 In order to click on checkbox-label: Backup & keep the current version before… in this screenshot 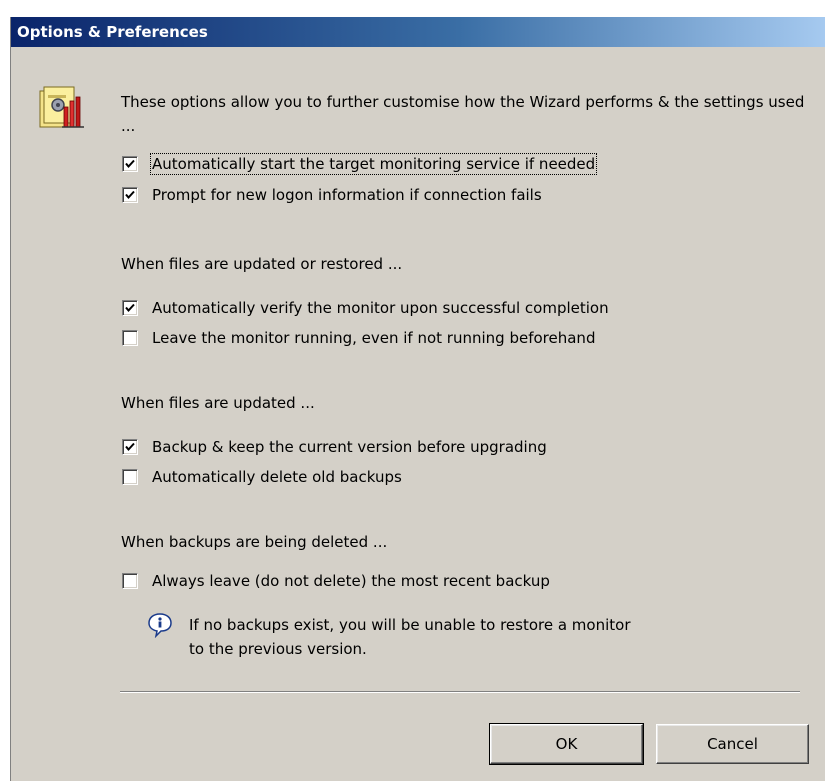, I will do `click(349, 447)`.